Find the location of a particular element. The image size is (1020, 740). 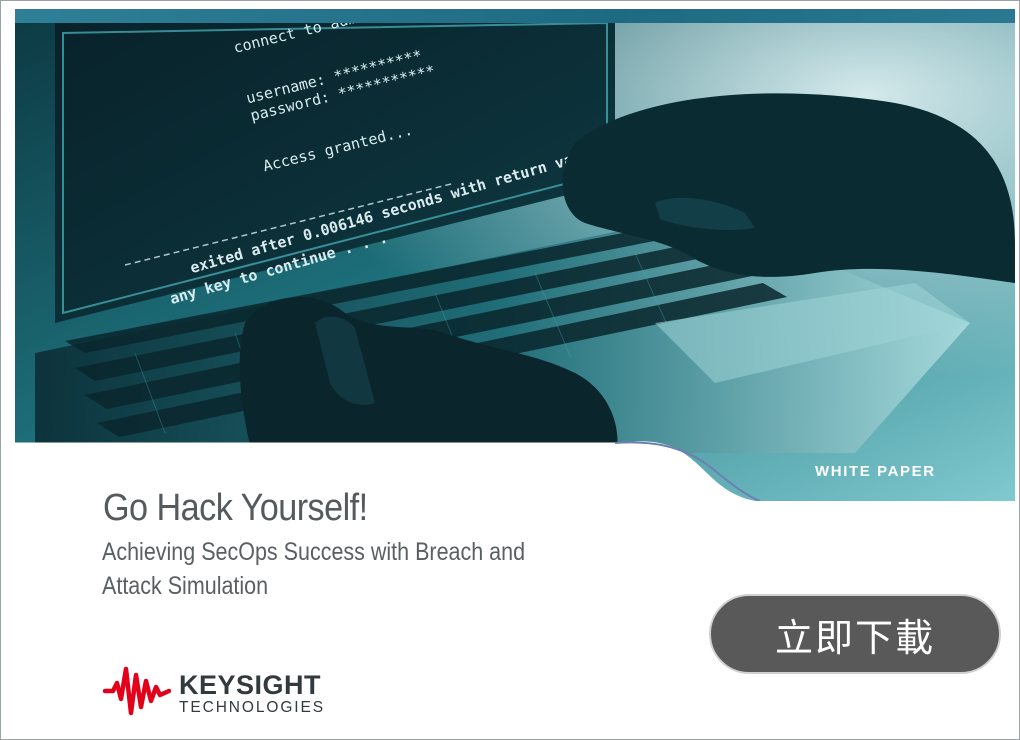

subheadline-line-2: Attack Simulation is located at coordinates (185, 586).